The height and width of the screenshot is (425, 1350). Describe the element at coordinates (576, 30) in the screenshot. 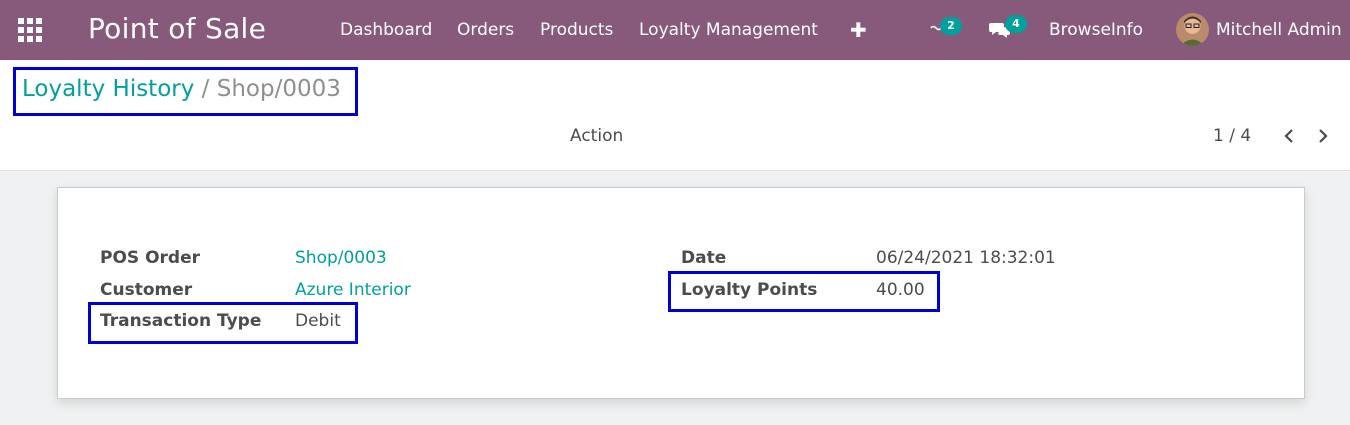

I see `menu-products: Products` at that location.